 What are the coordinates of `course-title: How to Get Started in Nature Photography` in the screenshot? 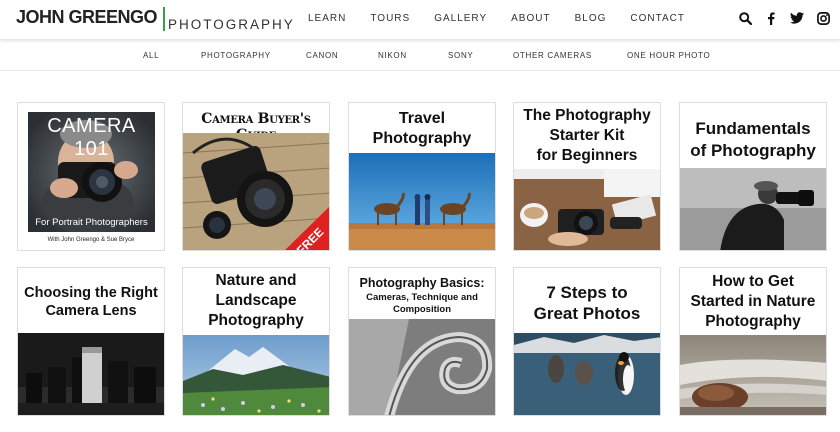 It's located at (753, 302).